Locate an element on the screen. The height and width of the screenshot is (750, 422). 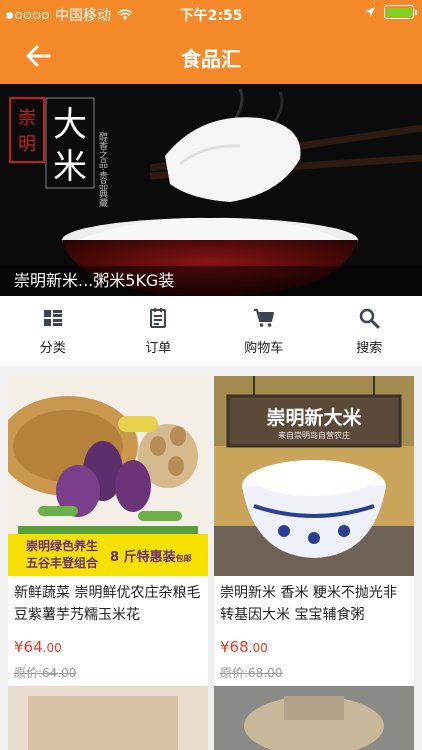
shopping-cart-icon is located at coordinates (263, 317).